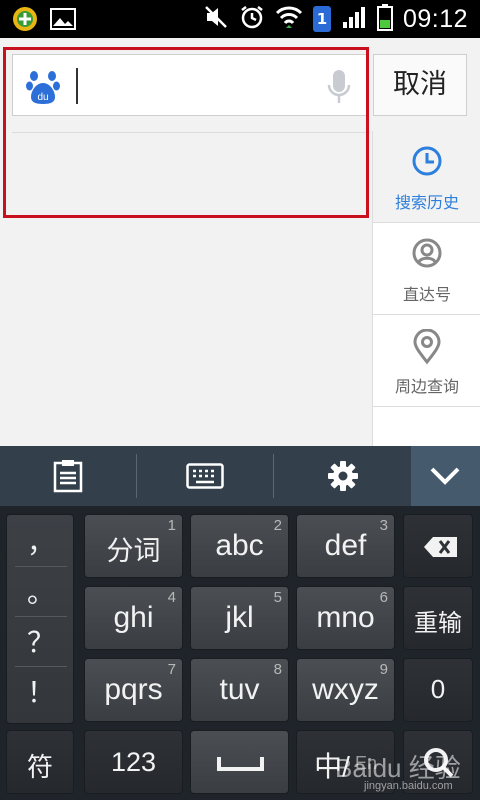  Describe the element at coordinates (277, 669) in the screenshot. I see `key-number: 8` at that location.